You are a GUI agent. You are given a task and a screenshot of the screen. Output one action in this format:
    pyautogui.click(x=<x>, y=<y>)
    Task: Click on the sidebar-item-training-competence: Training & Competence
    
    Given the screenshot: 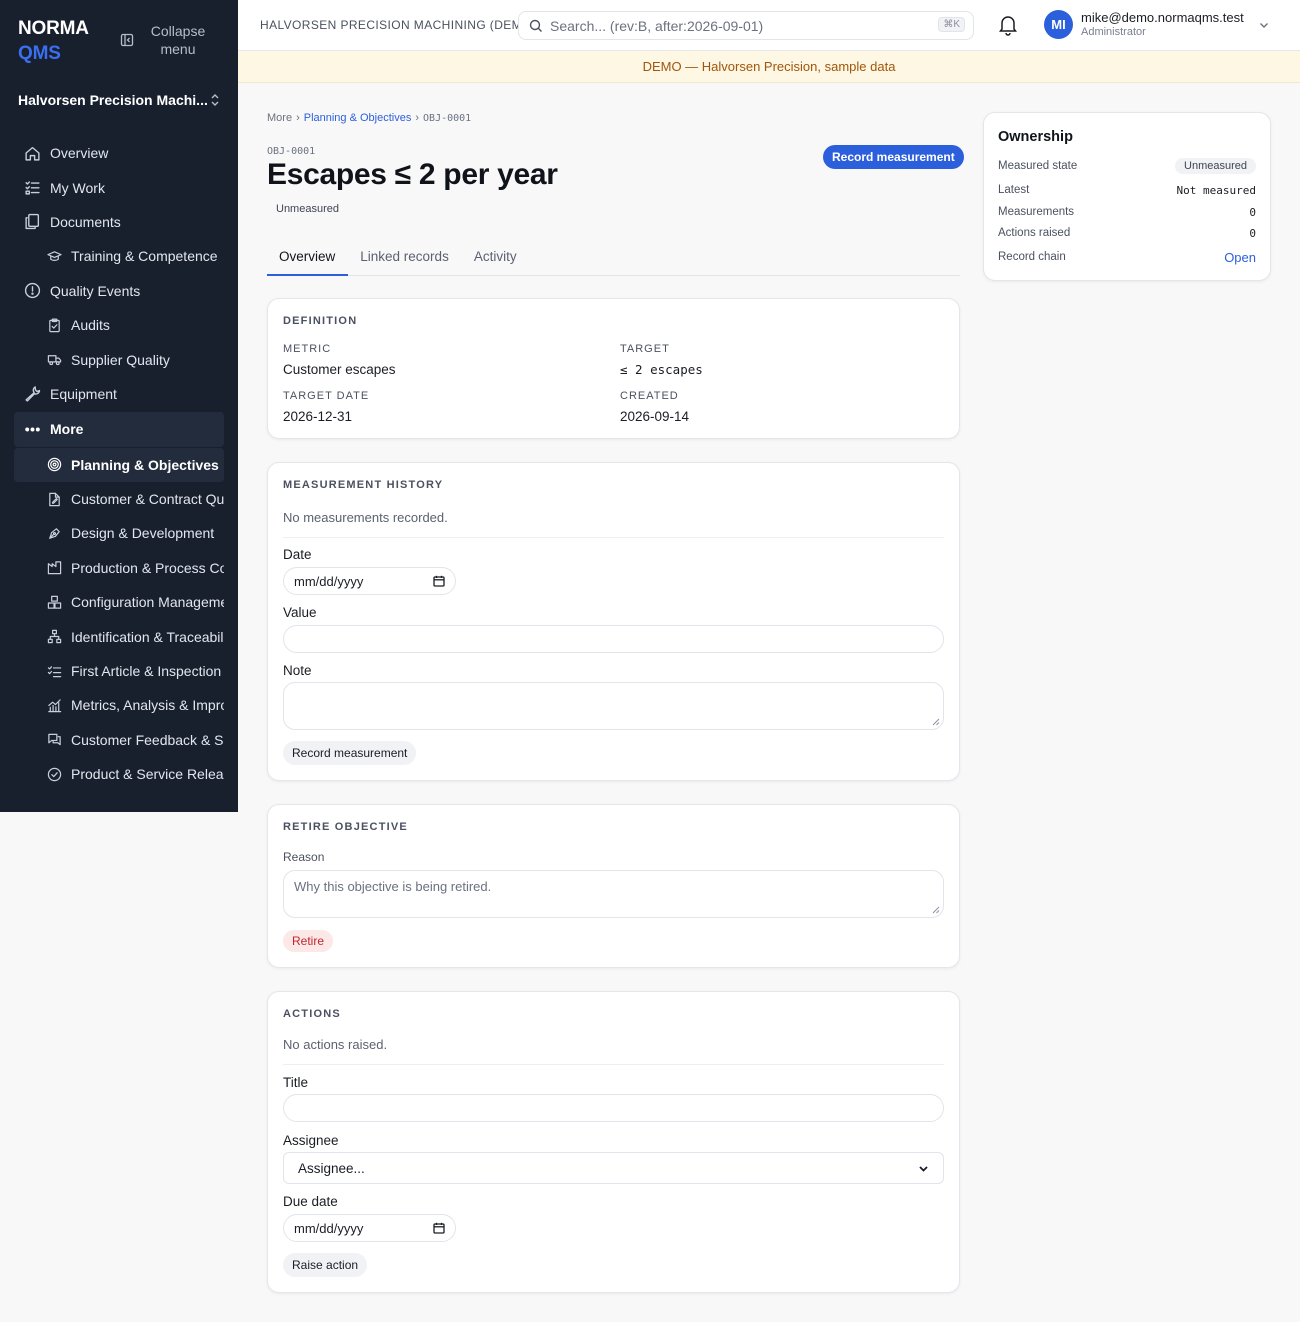 What is the action you would take?
    pyautogui.click(x=119, y=256)
    